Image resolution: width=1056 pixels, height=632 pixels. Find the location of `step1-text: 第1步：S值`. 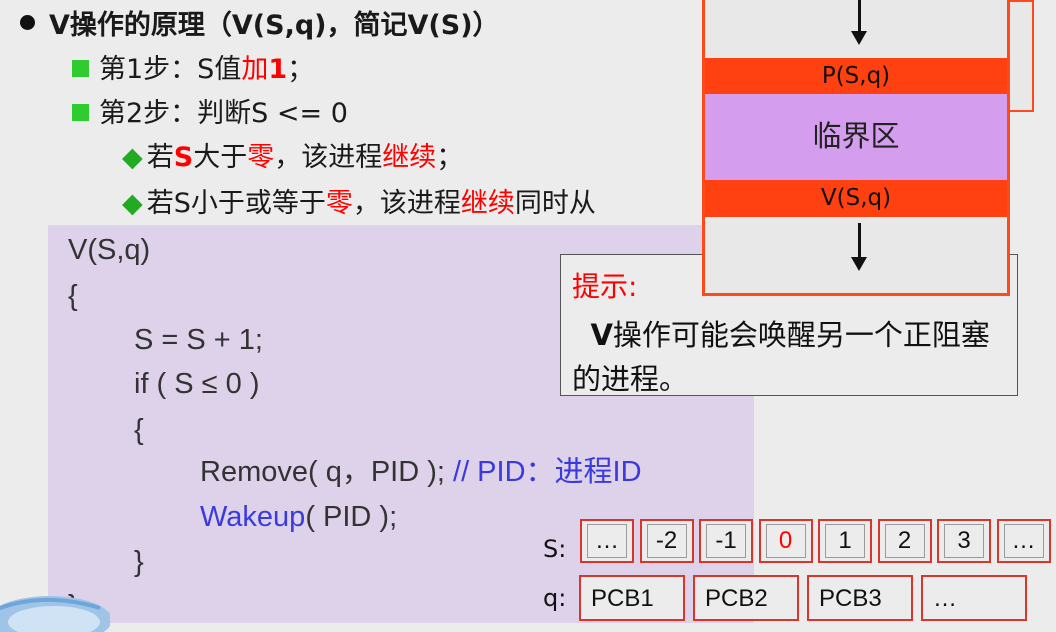

step1-text: 第1步：S值 is located at coordinates (170, 69).